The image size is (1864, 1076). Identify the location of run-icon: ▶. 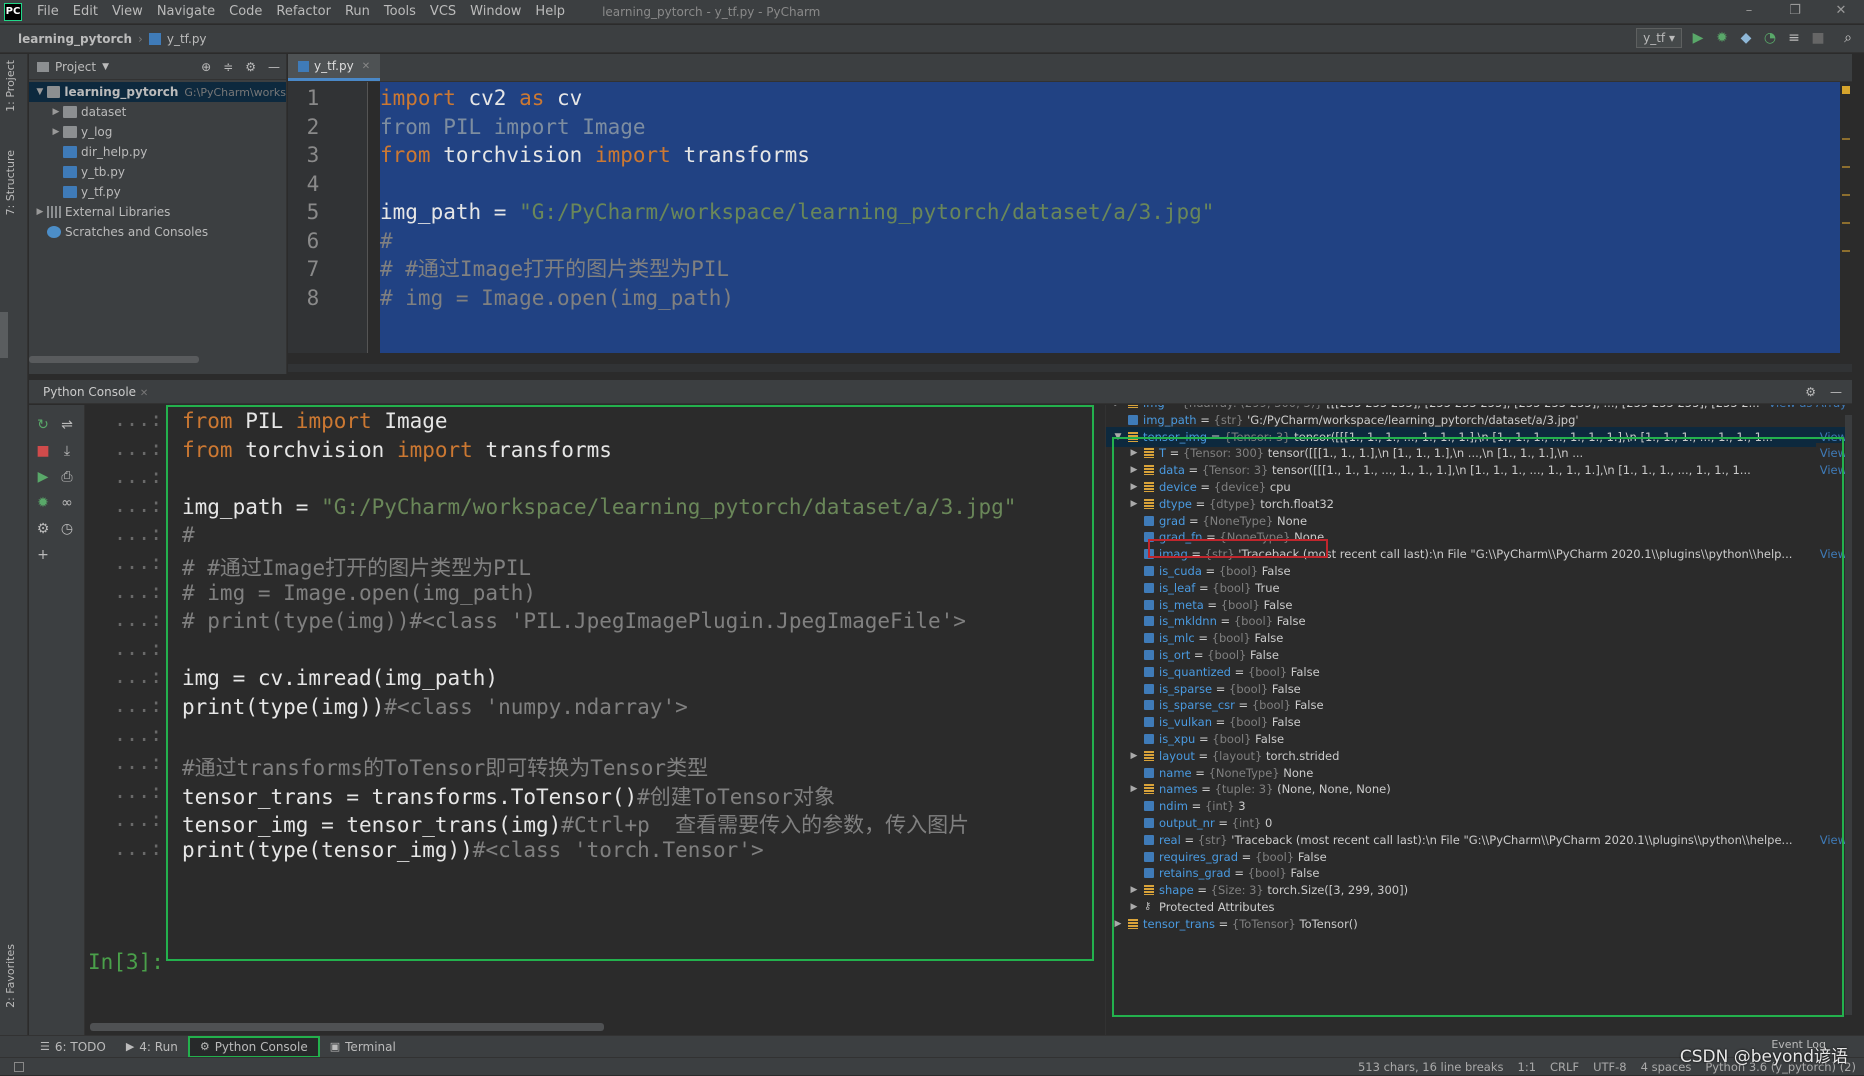
(1698, 38).